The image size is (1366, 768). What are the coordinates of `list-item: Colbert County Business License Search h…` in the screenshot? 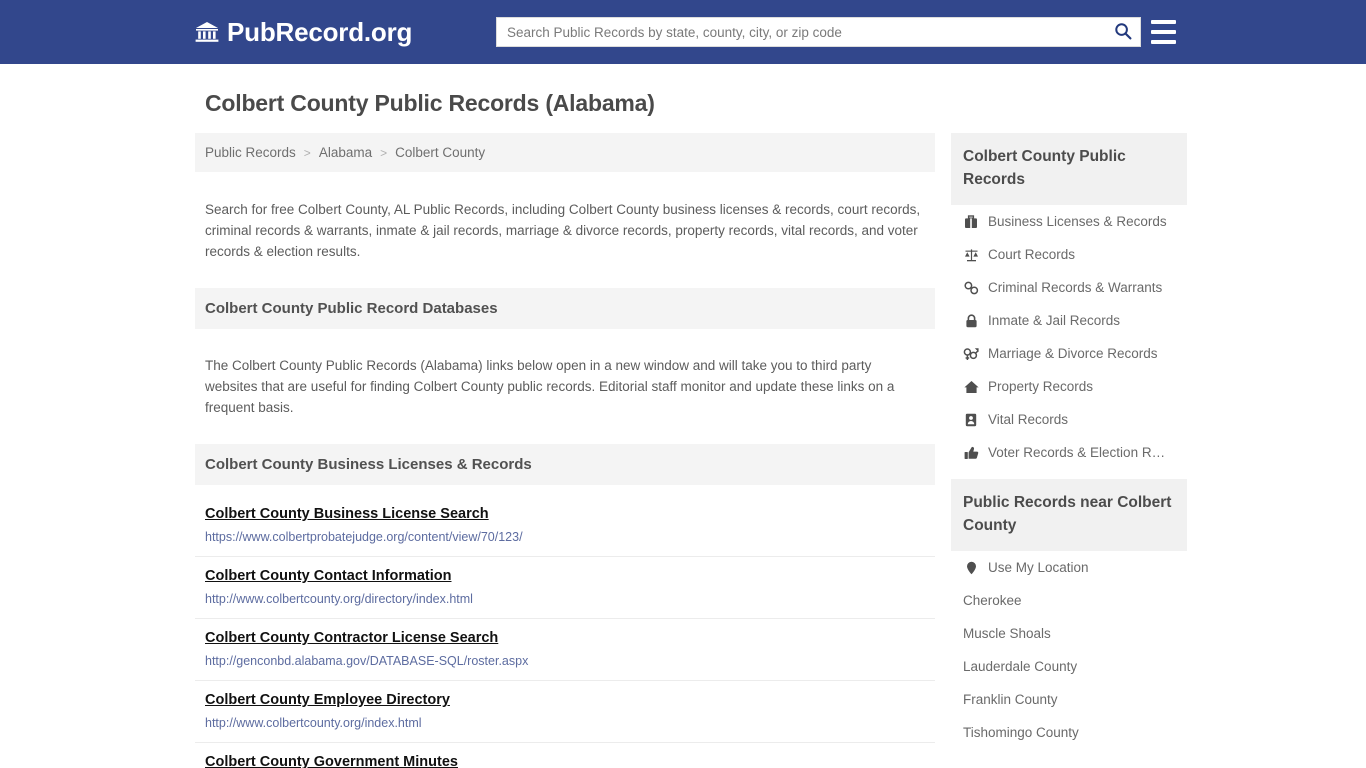 It's located at (565, 525).